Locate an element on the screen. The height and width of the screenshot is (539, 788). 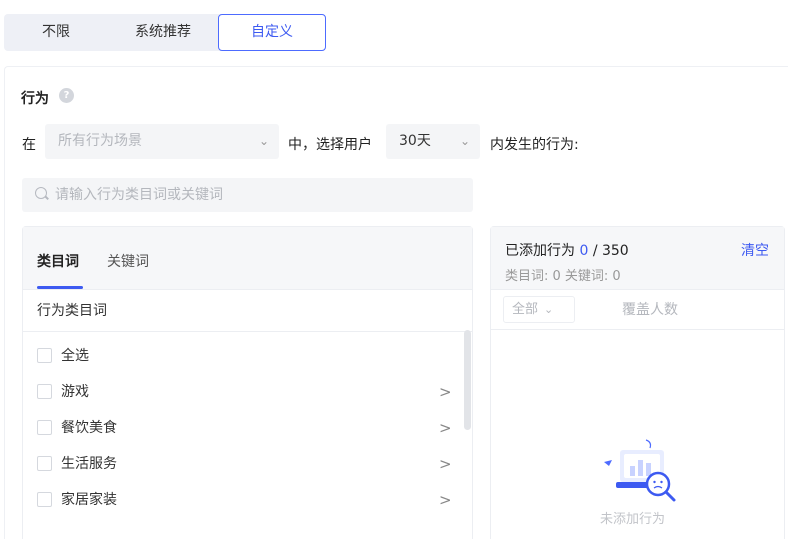
tab-custom: 自定义 is located at coordinates (272, 32).